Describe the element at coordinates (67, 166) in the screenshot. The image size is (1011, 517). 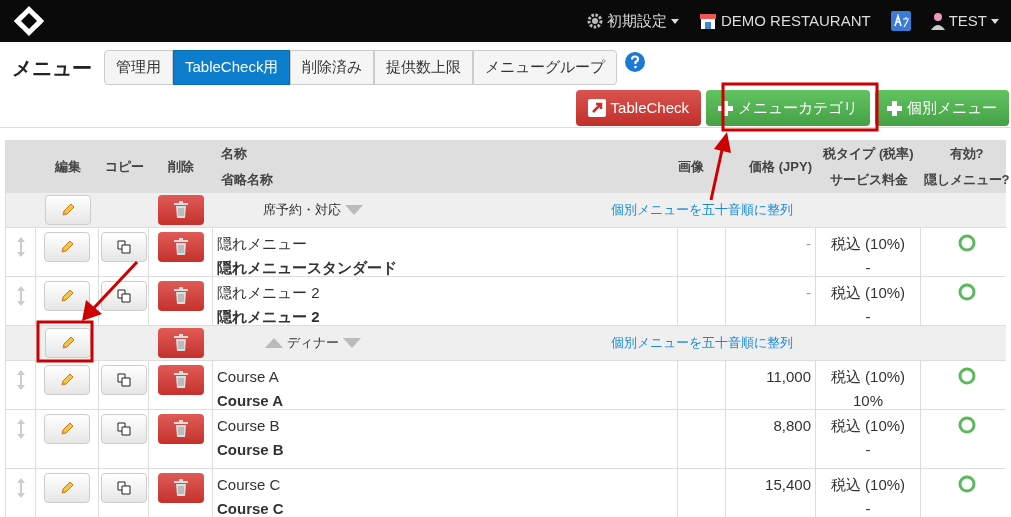
I see `column-header: 編集` at that location.